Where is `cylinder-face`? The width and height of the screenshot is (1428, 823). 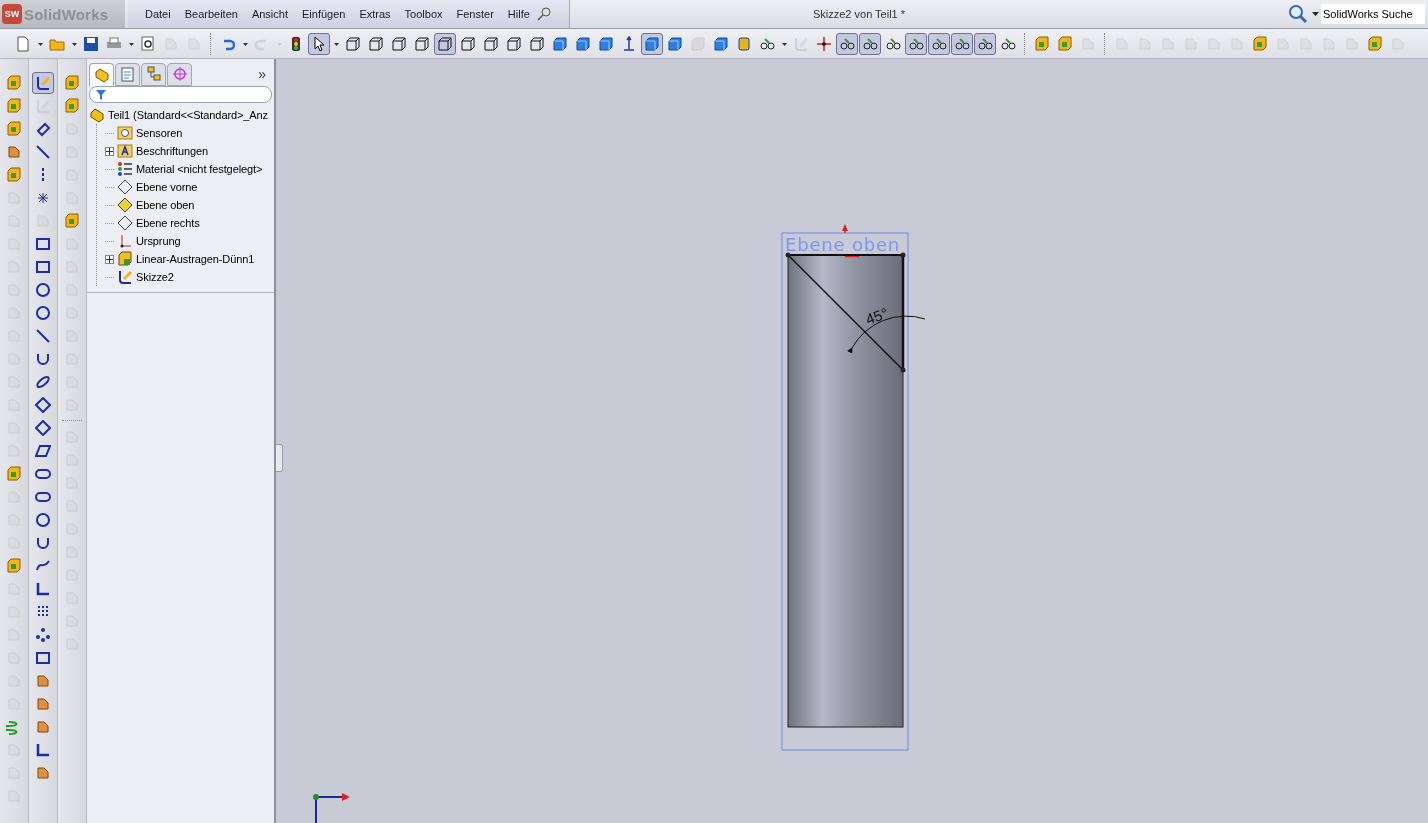 cylinder-face is located at coordinates (845, 491).